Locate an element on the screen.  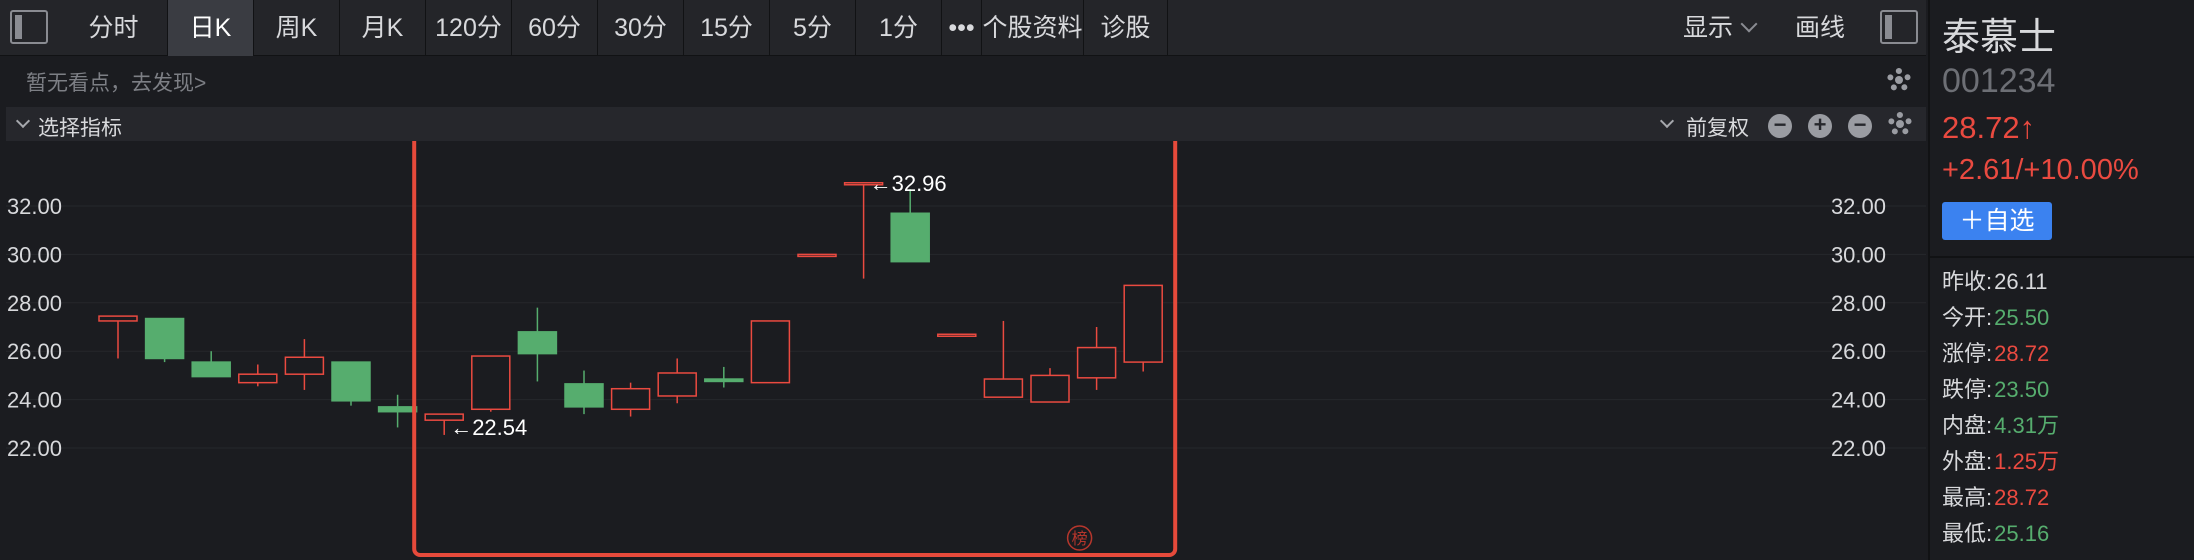
y-tick-label-right: 22.00 is located at coordinates (1858, 448).